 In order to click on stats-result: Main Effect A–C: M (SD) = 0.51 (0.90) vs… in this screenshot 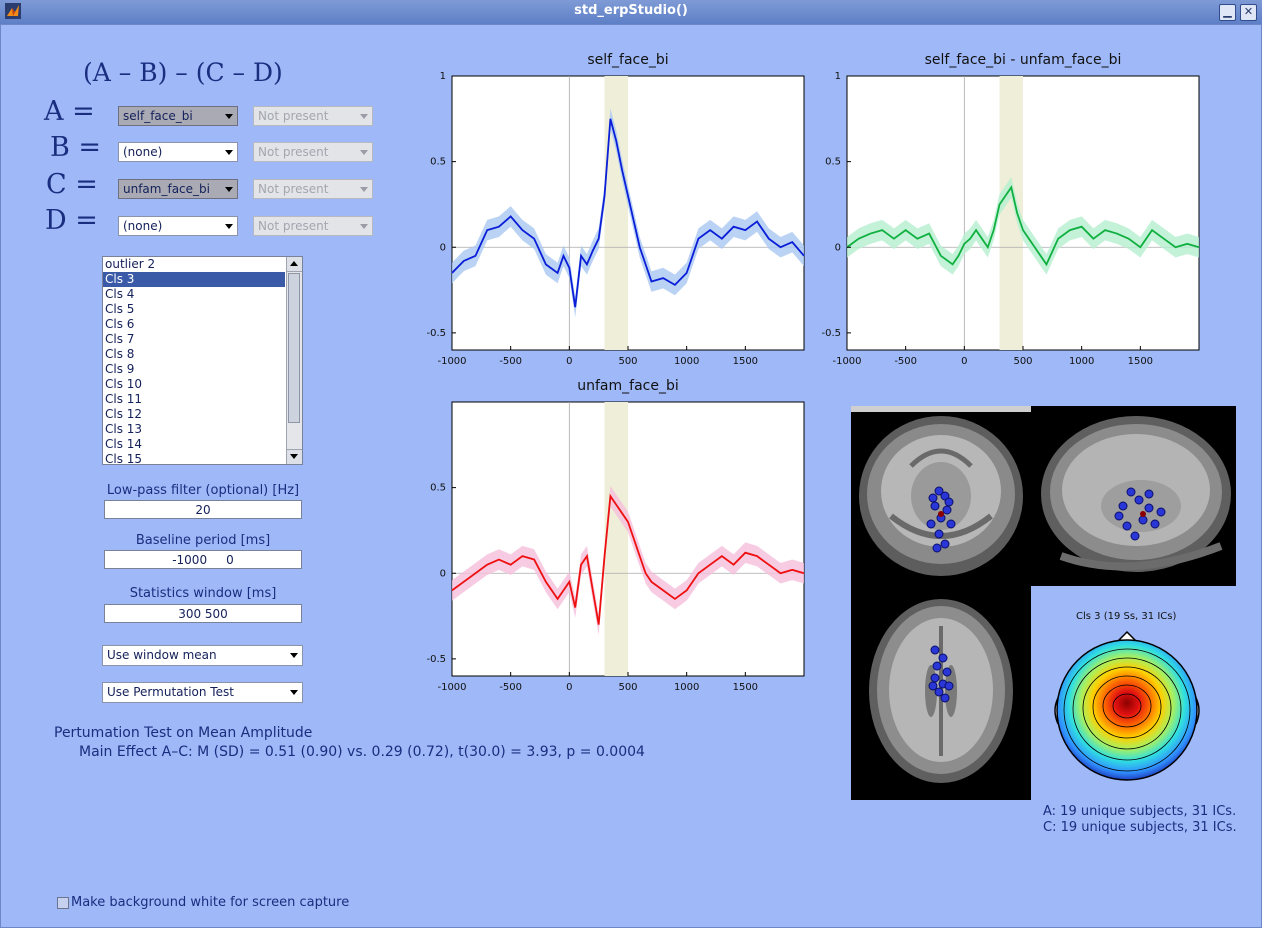, I will do `click(362, 752)`.